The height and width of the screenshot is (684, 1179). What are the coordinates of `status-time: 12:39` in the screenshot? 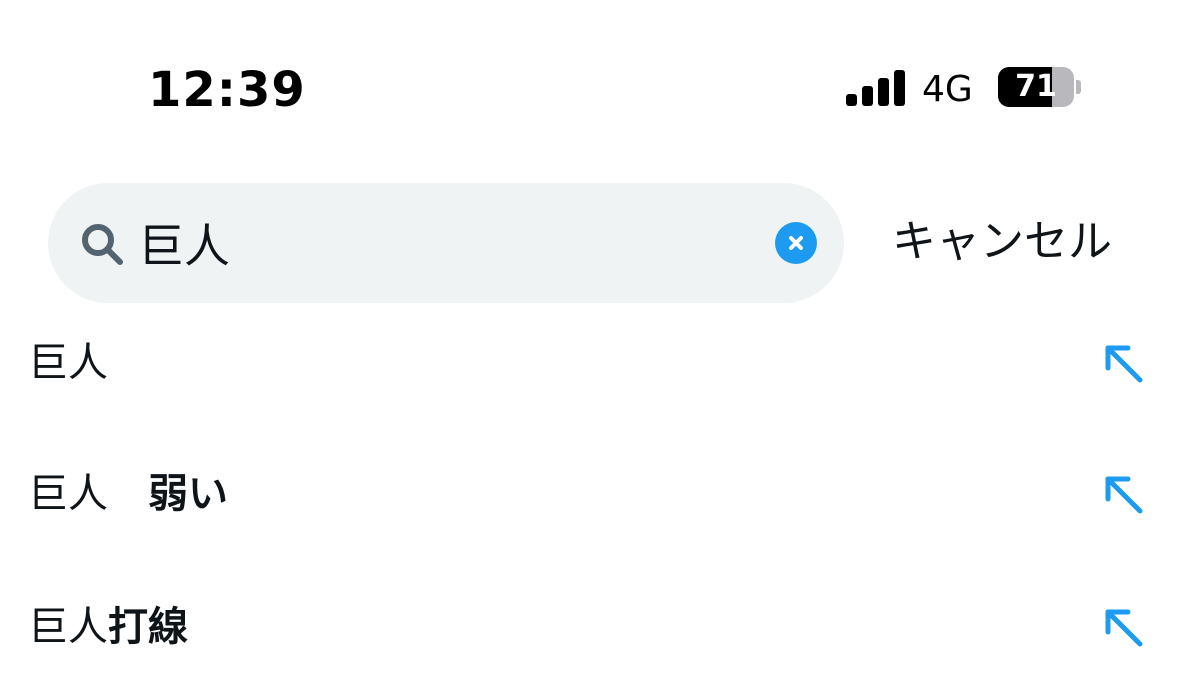 It's located at (227, 90).